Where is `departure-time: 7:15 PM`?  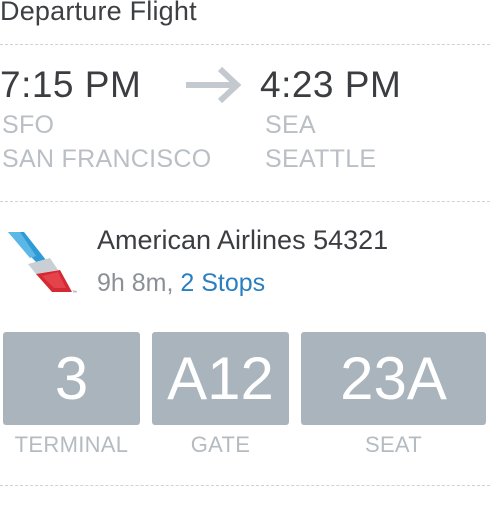
departure-time: 7:15 PM is located at coordinates (71, 84).